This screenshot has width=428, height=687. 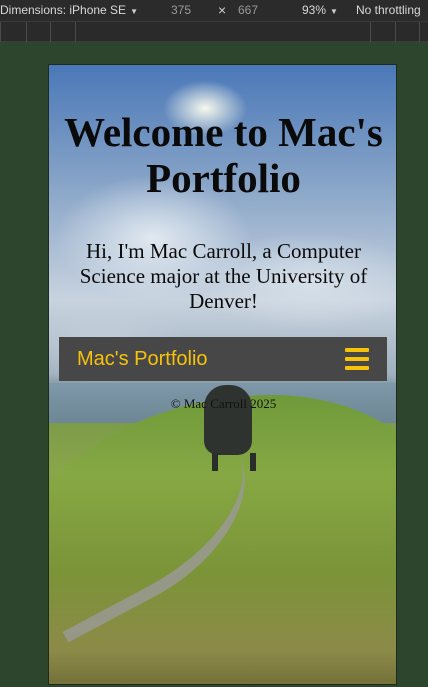 I want to click on times-icon: ×, so click(x=222, y=10).